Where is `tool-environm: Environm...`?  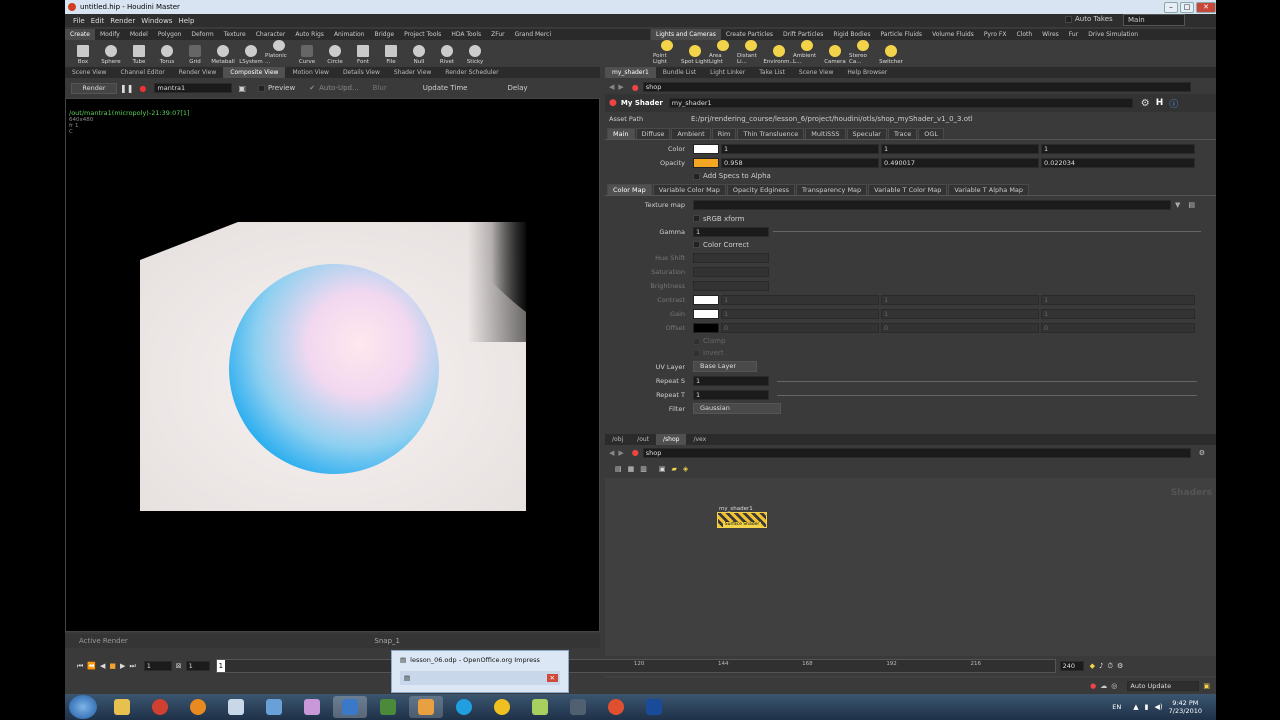 tool-environm: Environm... is located at coordinates (779, 53).